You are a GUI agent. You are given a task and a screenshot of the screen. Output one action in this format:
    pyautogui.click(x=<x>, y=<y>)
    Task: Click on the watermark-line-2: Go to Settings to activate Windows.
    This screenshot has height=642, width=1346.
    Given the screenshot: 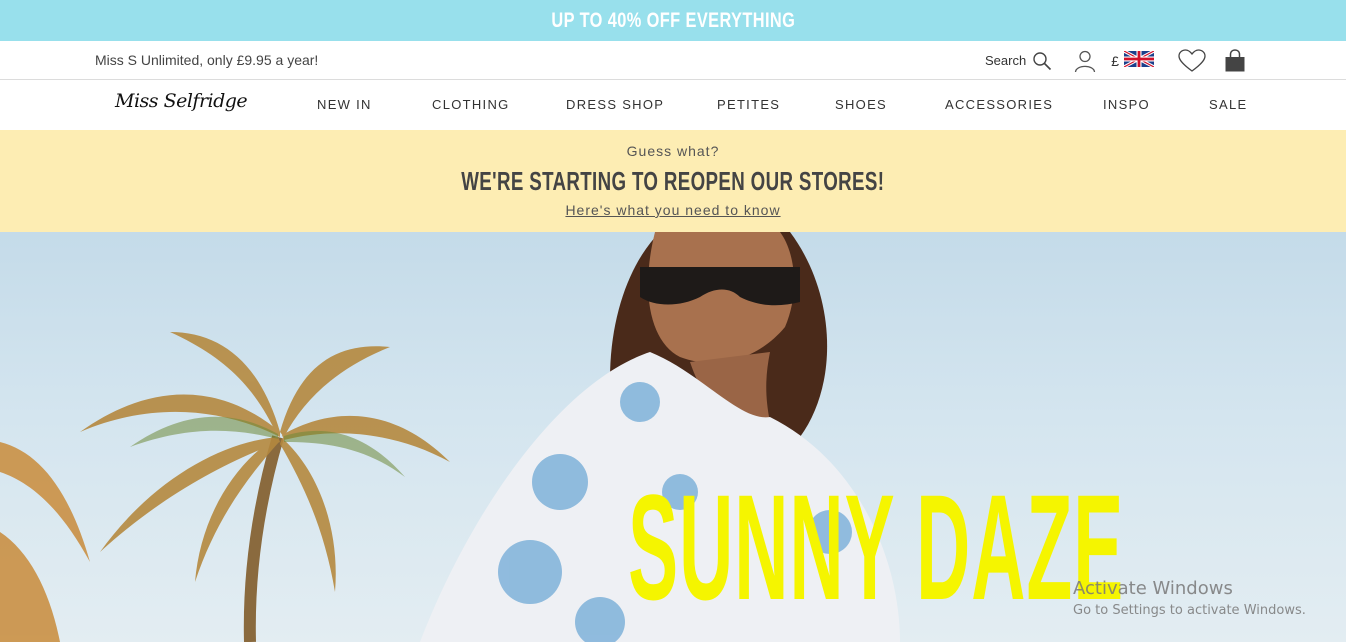 What is the action you would take?
    pyautogui.click(x=1189, y=610)
    